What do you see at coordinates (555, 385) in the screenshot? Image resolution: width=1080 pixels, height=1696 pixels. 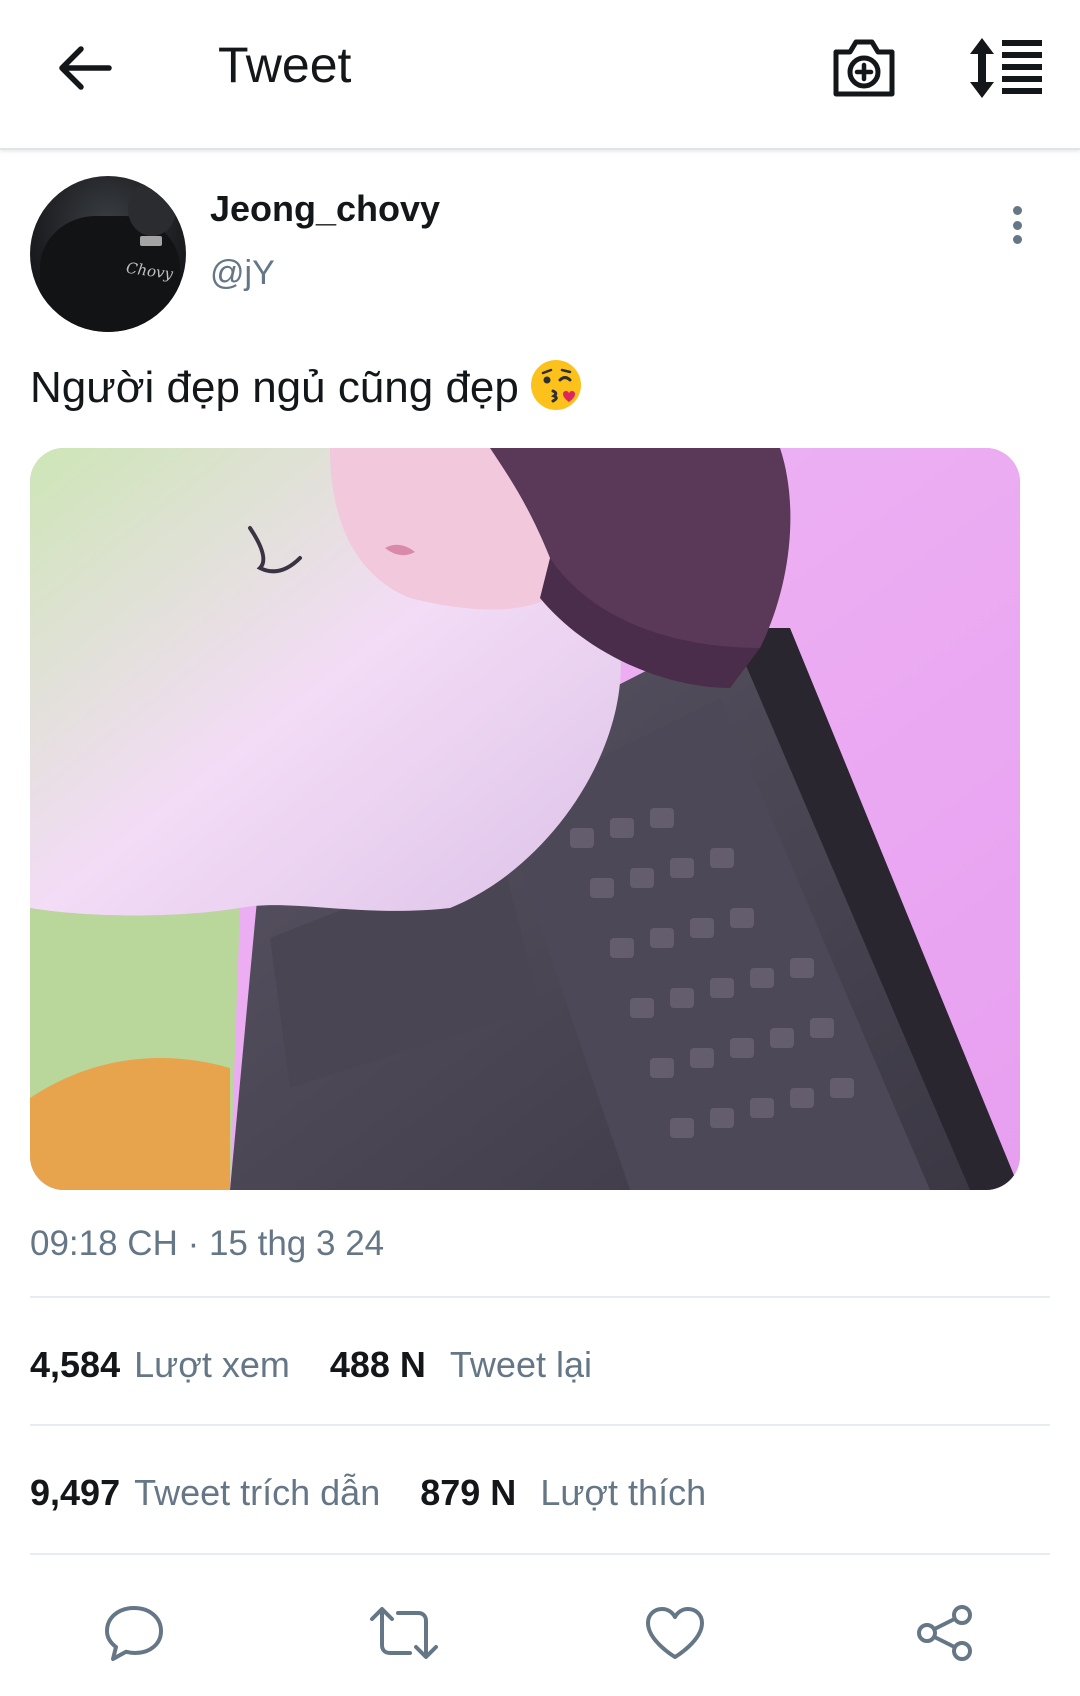 I see `kissing-face-emoji-icon` at bounding box center [555, 385].